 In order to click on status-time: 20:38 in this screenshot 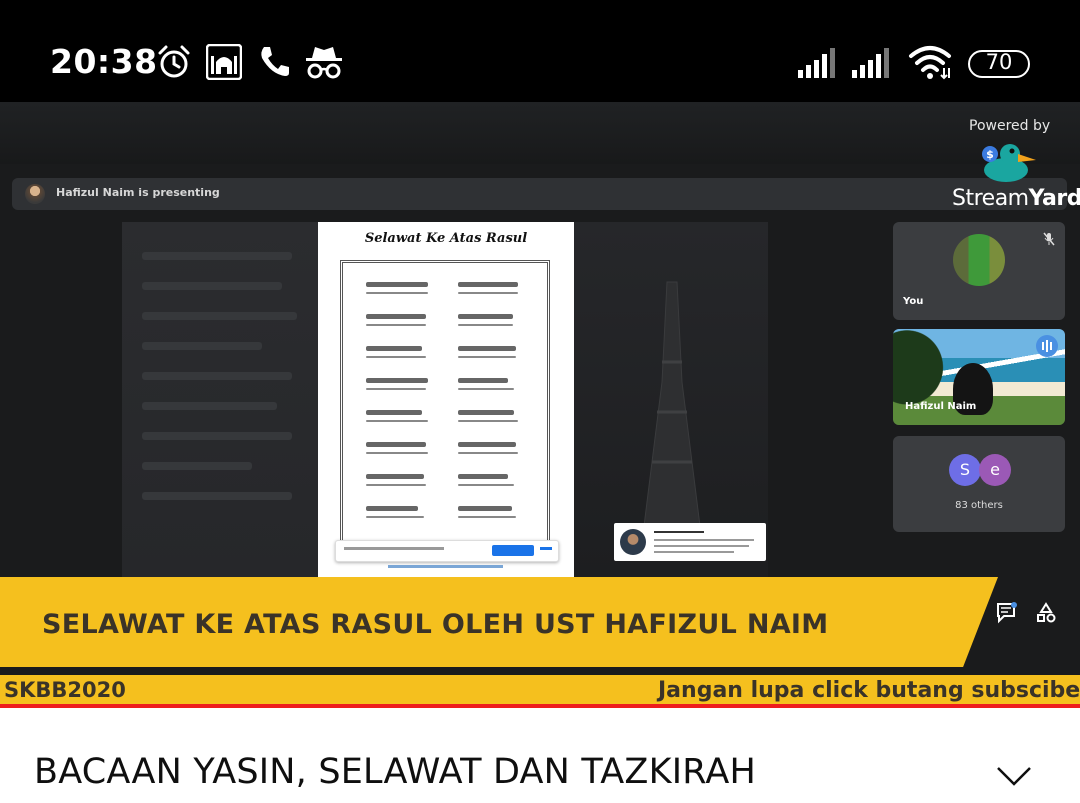, I will do `click(104, 61)`.